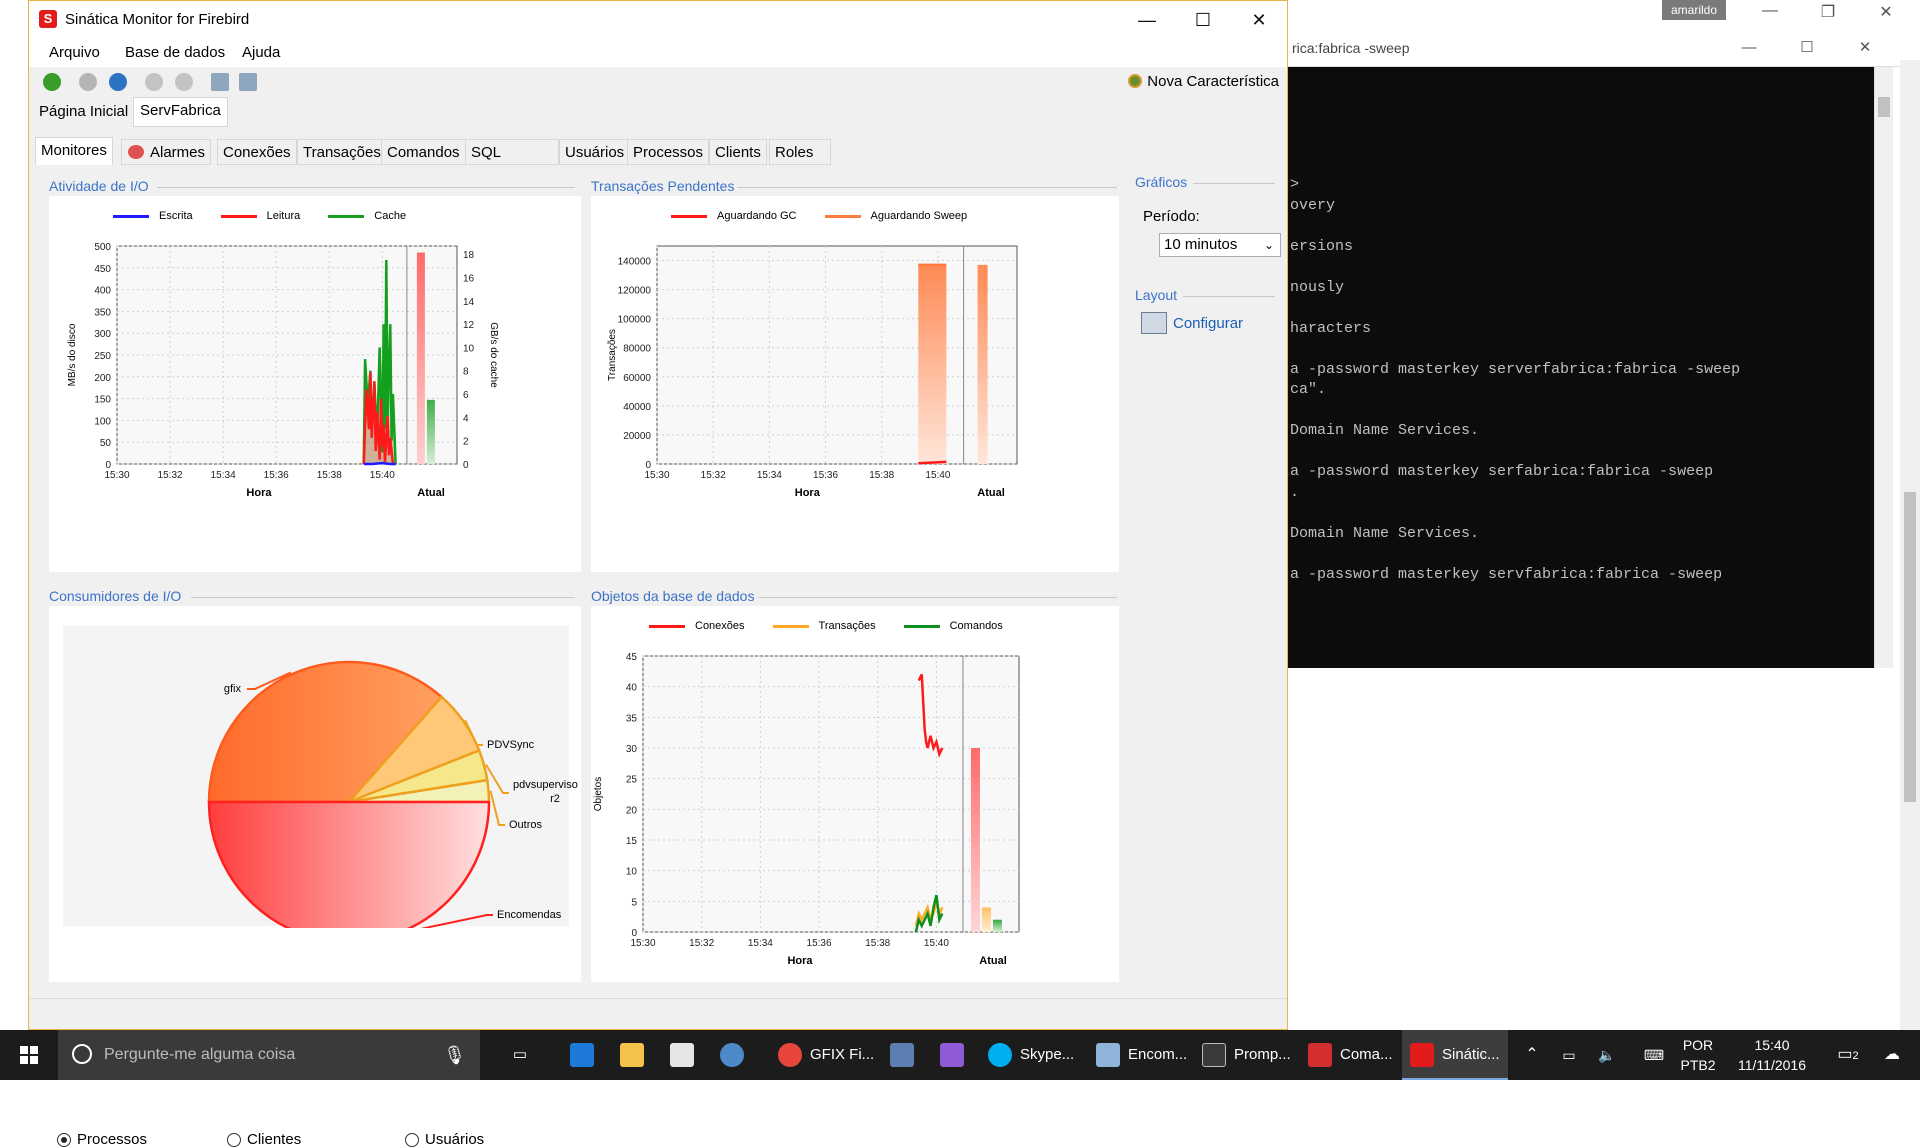 This screenshot has width=1920, height=1148. I want to click on tab-alarmes-label: Alarmes, so click(178, 152).